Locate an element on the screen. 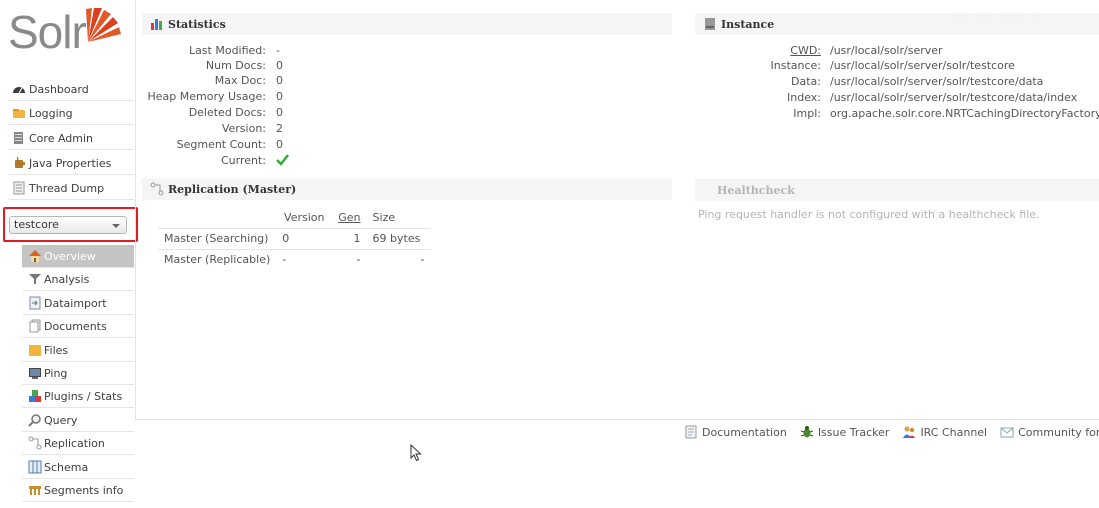 The height and width of the screenshot is (508, 1099). statistics-title: Statistics is located at coordinates (197, 24).